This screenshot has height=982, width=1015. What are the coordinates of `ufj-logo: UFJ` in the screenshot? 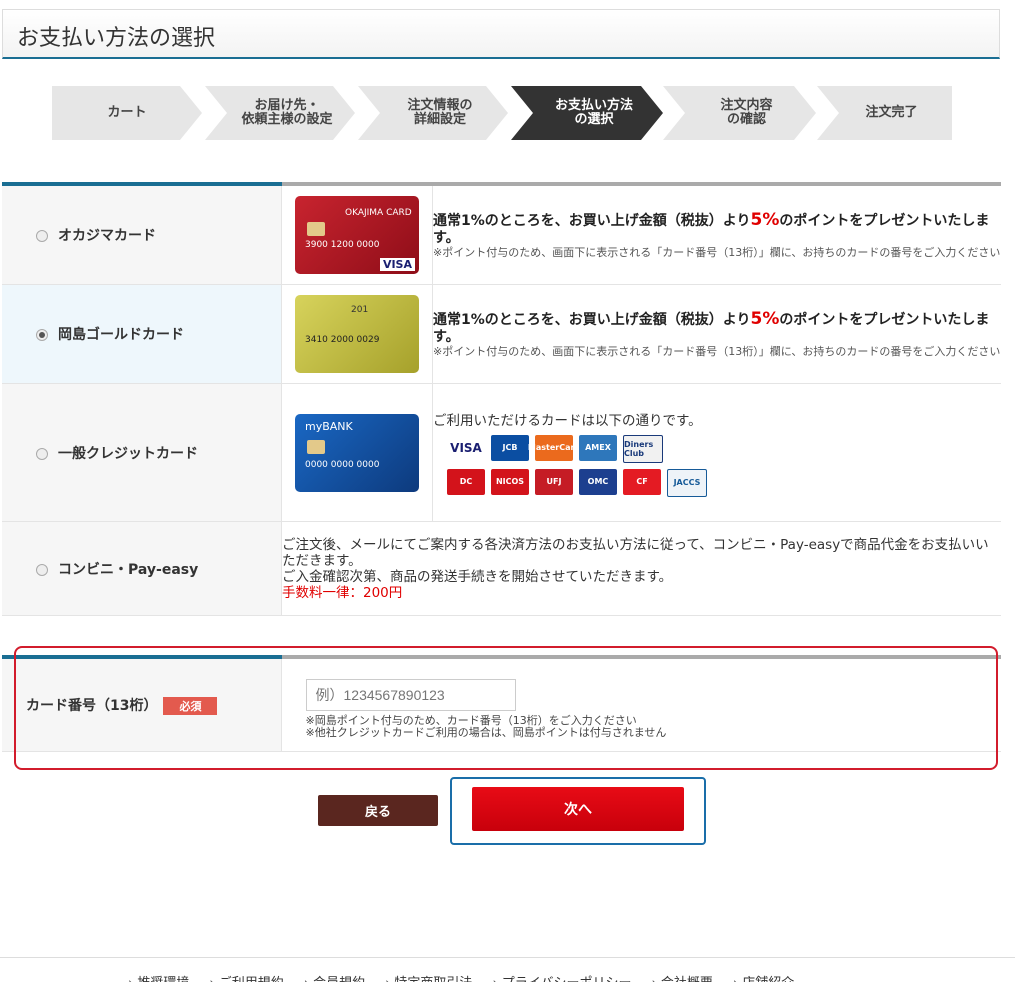 It's located at (554, 481).